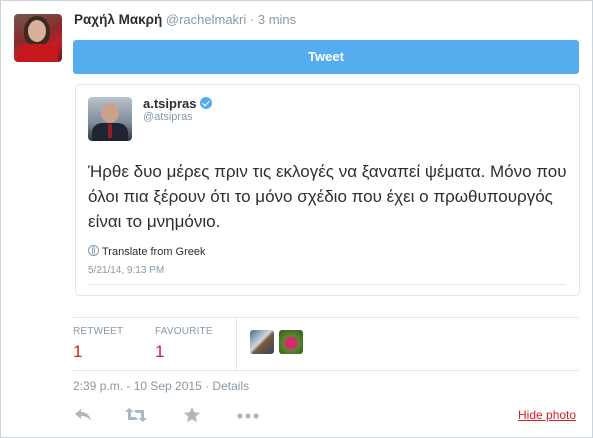 The height and width of the screenshot is (438, 593). Describe the element at coordinates (192, 417) in the screenshot. I see `favorite-icon` at that location.